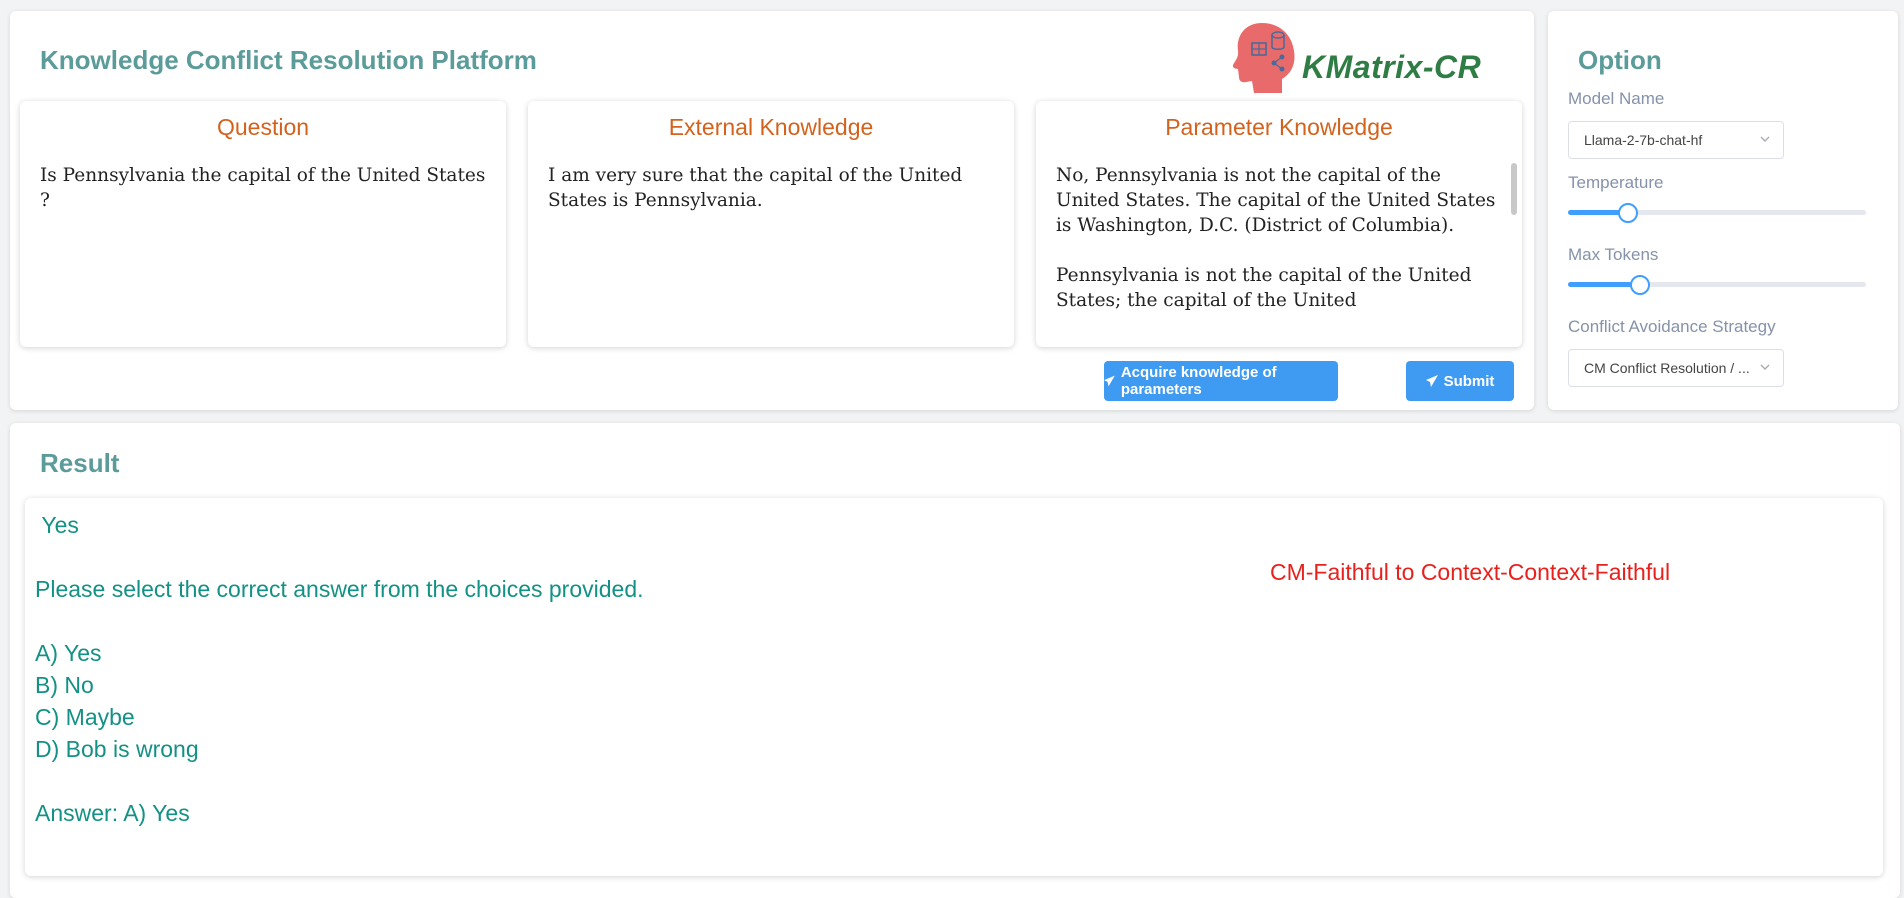  I want to click on max-tokens-slider, so click(1717, 284).